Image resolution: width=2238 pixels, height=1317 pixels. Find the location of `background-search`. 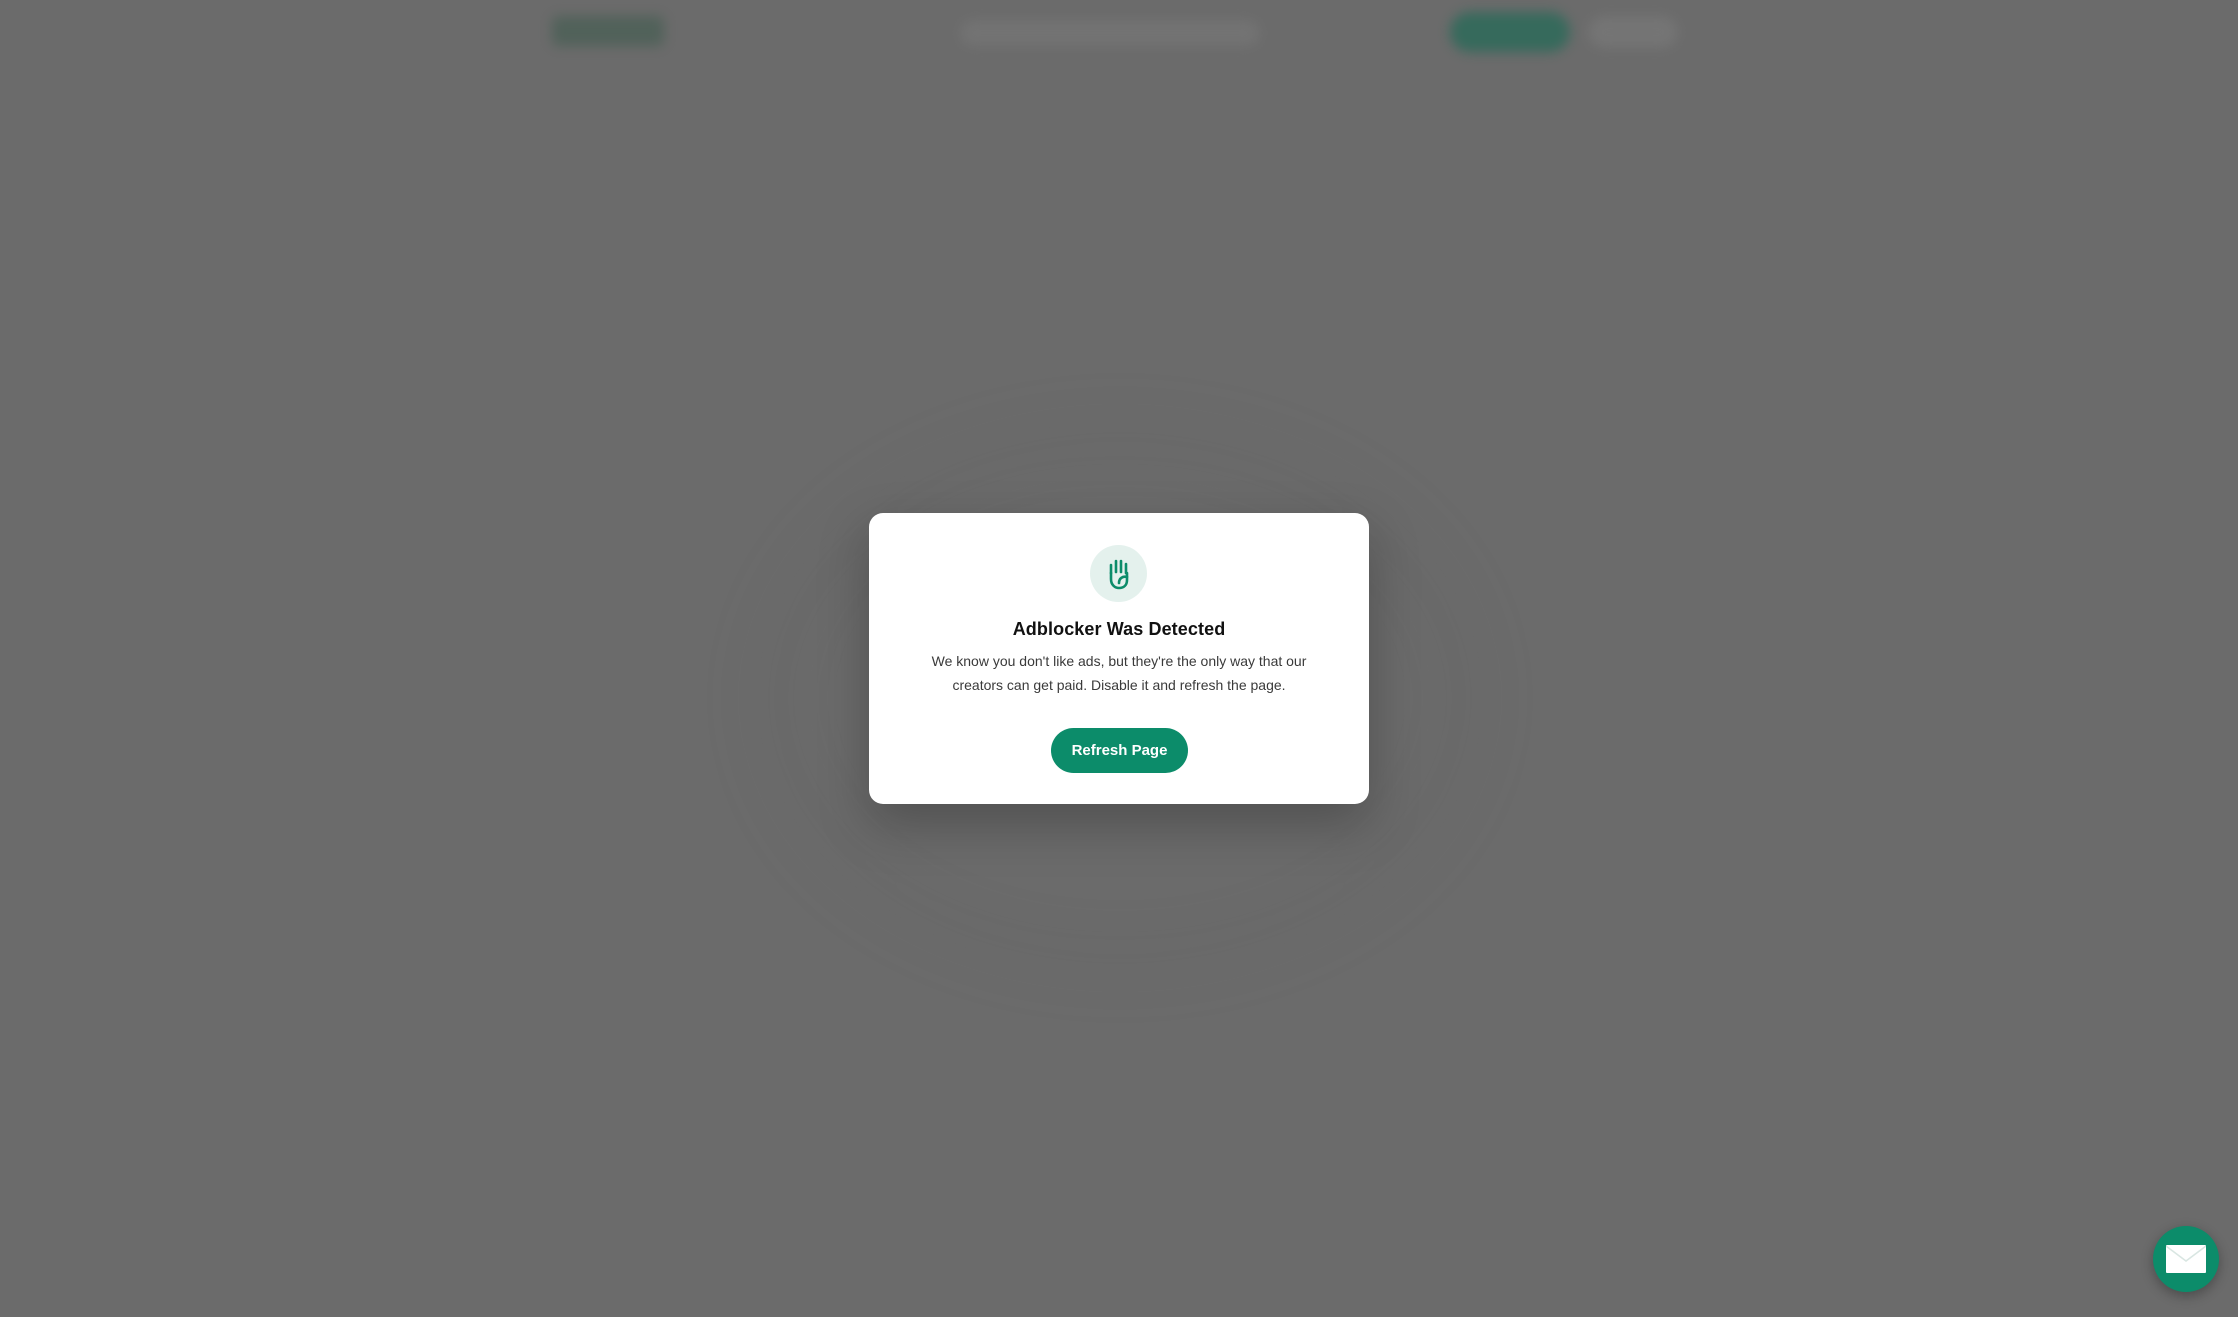

background-search is located at coordinates (1110, 33).